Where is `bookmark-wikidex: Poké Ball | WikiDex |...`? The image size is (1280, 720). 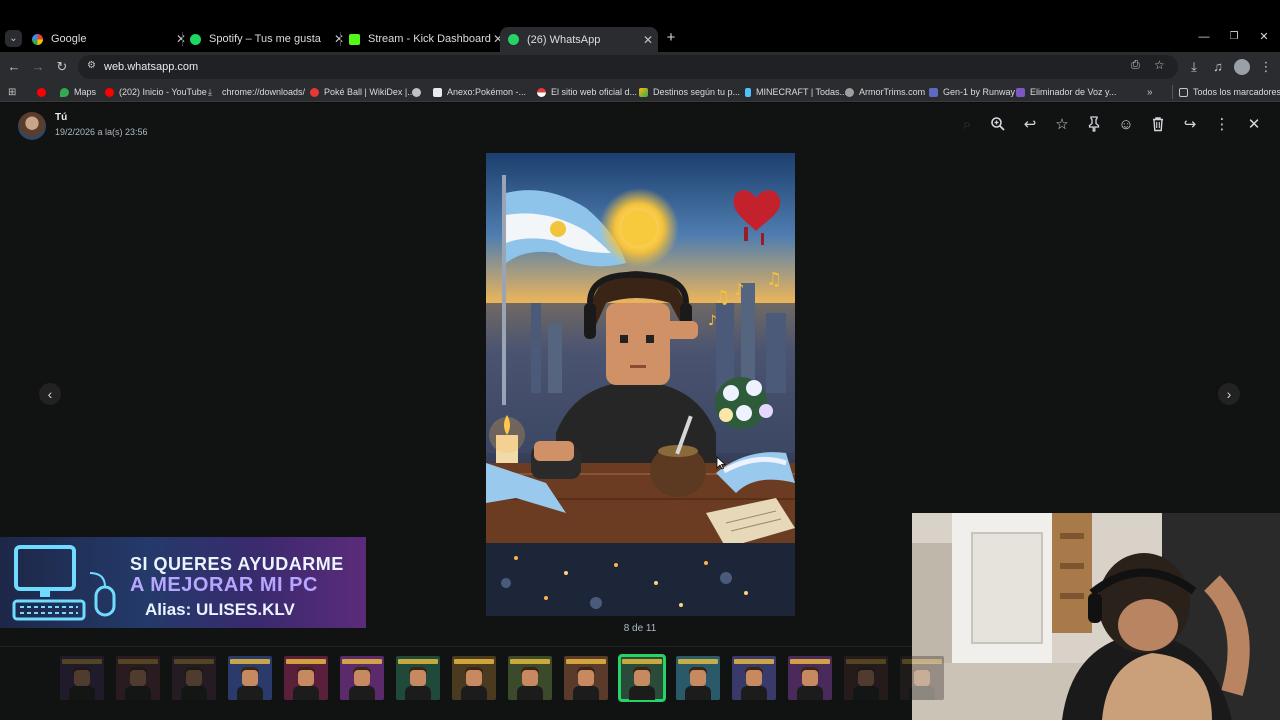
bookmark-wikidex: Poké Ball | WikiDex |... is located at coordinates (362, 92).